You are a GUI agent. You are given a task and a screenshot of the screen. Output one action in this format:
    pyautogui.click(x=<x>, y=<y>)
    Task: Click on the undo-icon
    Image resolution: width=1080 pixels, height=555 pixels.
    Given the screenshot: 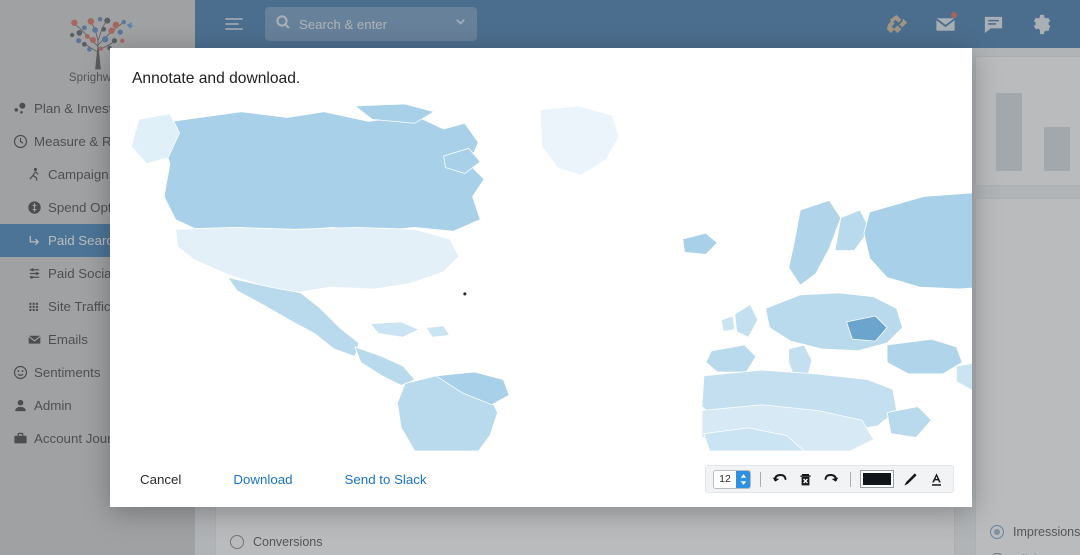 What is the action you would take?
    pyautogui.click(x=779, y=479)
    